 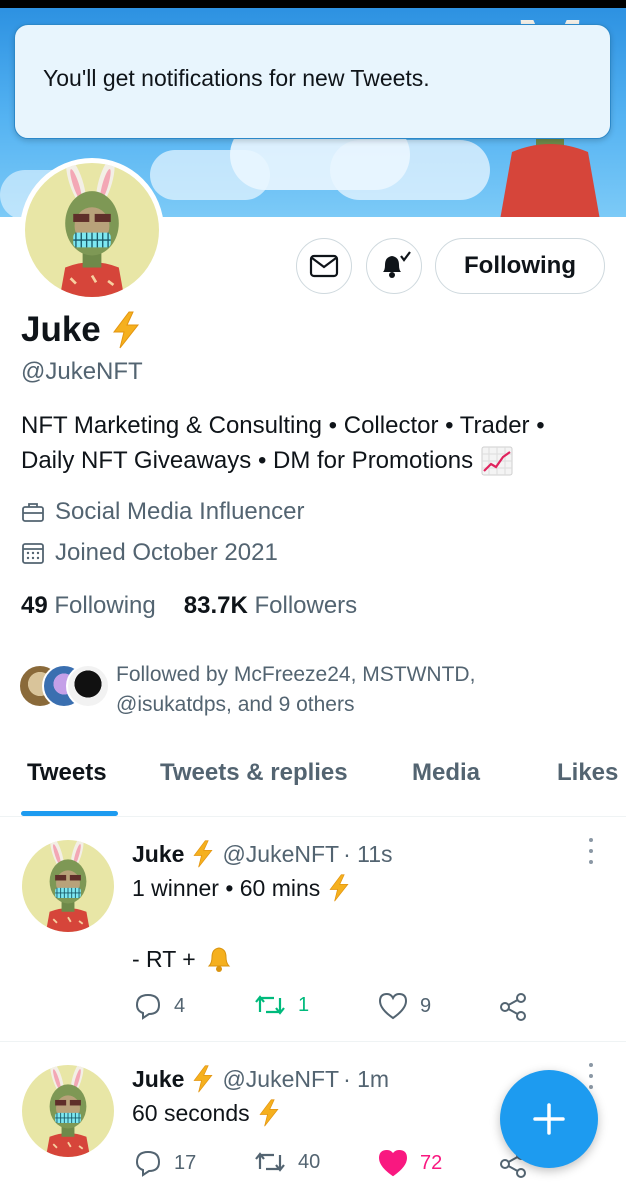 I want to click on retweet-count: 40, so click(x=309, y=1161).